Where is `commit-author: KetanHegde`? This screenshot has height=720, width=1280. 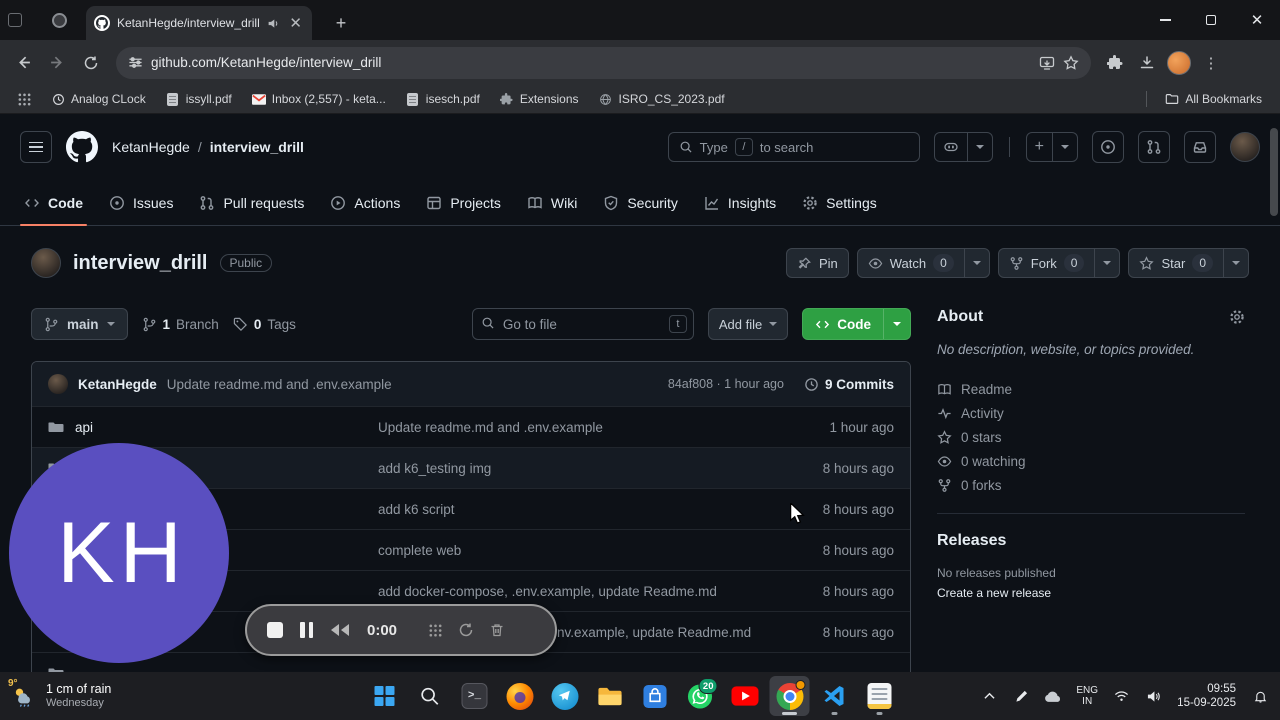
commit-author: KetanHegde is located at coordinates (117, 384).